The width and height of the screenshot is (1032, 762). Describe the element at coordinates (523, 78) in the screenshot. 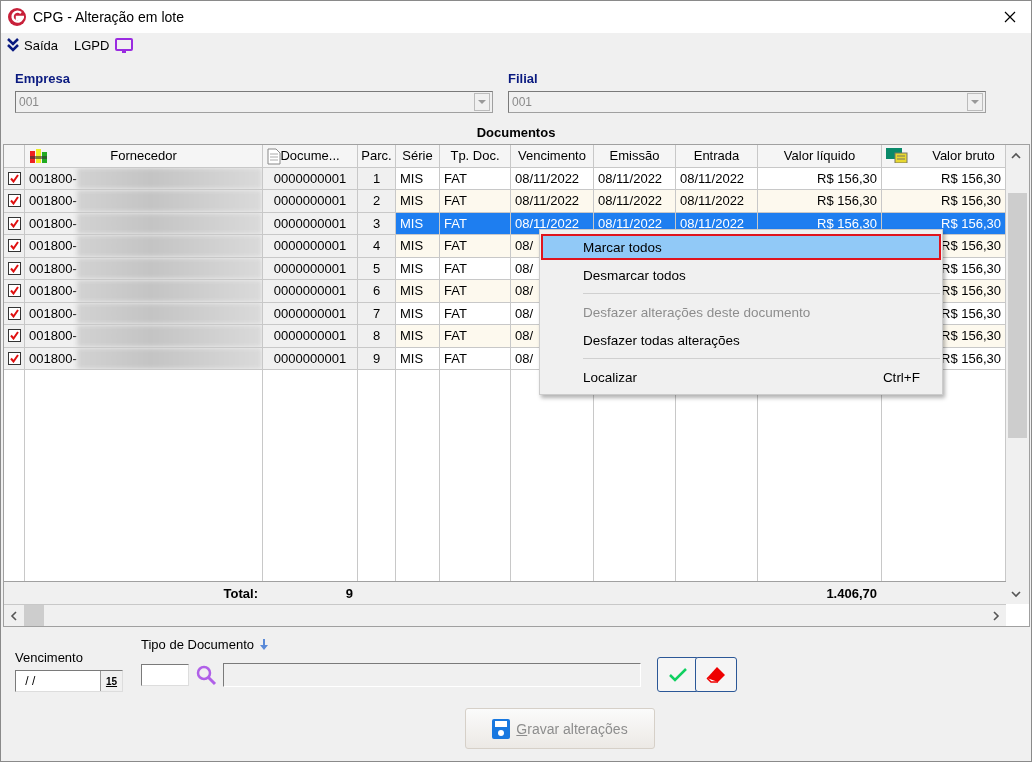

I see `field-label: Filial` at that location.